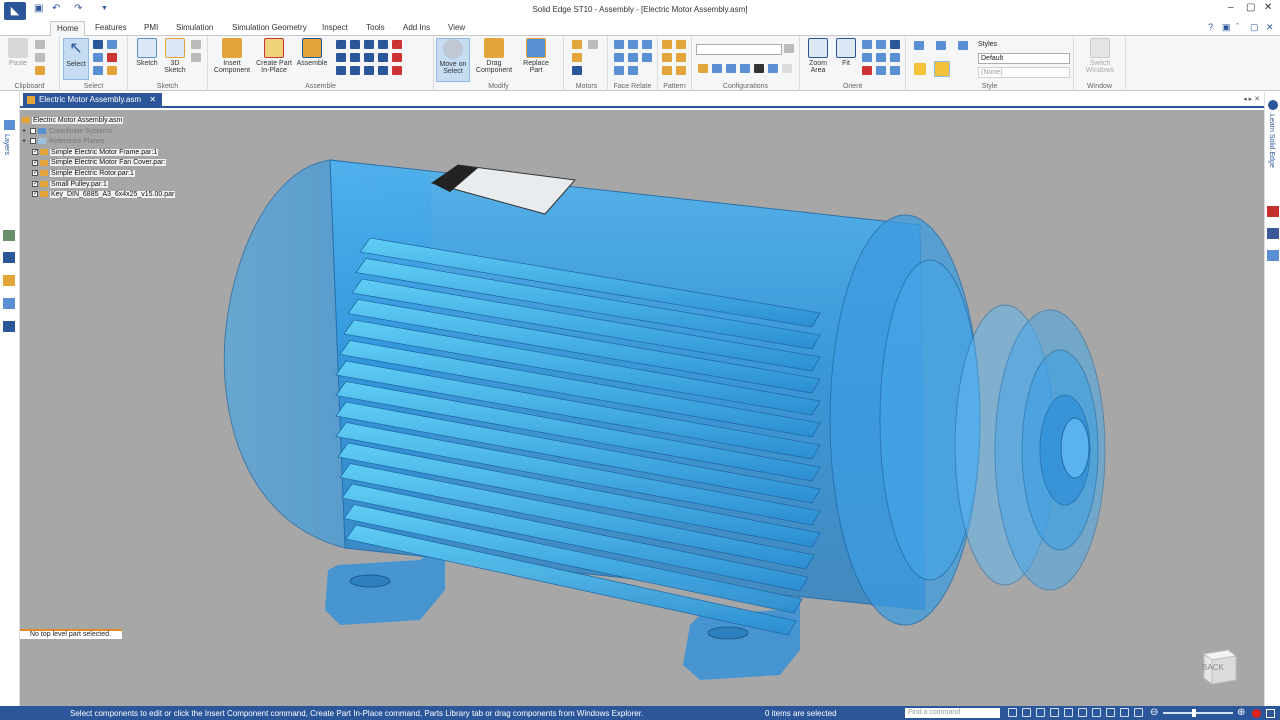 The image size is (1280, 720). What do you see at coordinates (98, 121) in the screenshot?
I see `tree-root: Electric Motor Assembly.asm` at bounding box center [98, 121].